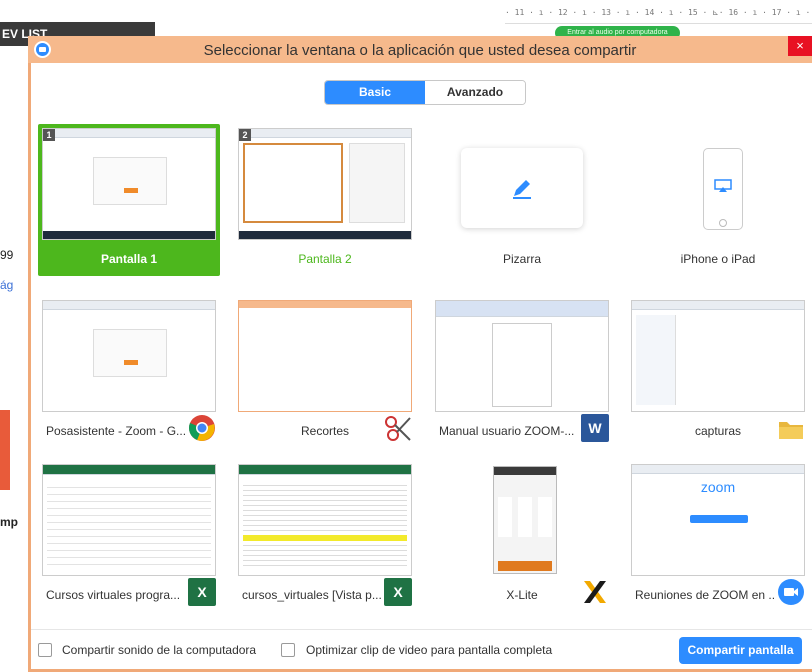  What do you see at coordinates (129, 356) in the screenshot?
I see `chrome-window-thumbnail` at bounding box center [129, 356].